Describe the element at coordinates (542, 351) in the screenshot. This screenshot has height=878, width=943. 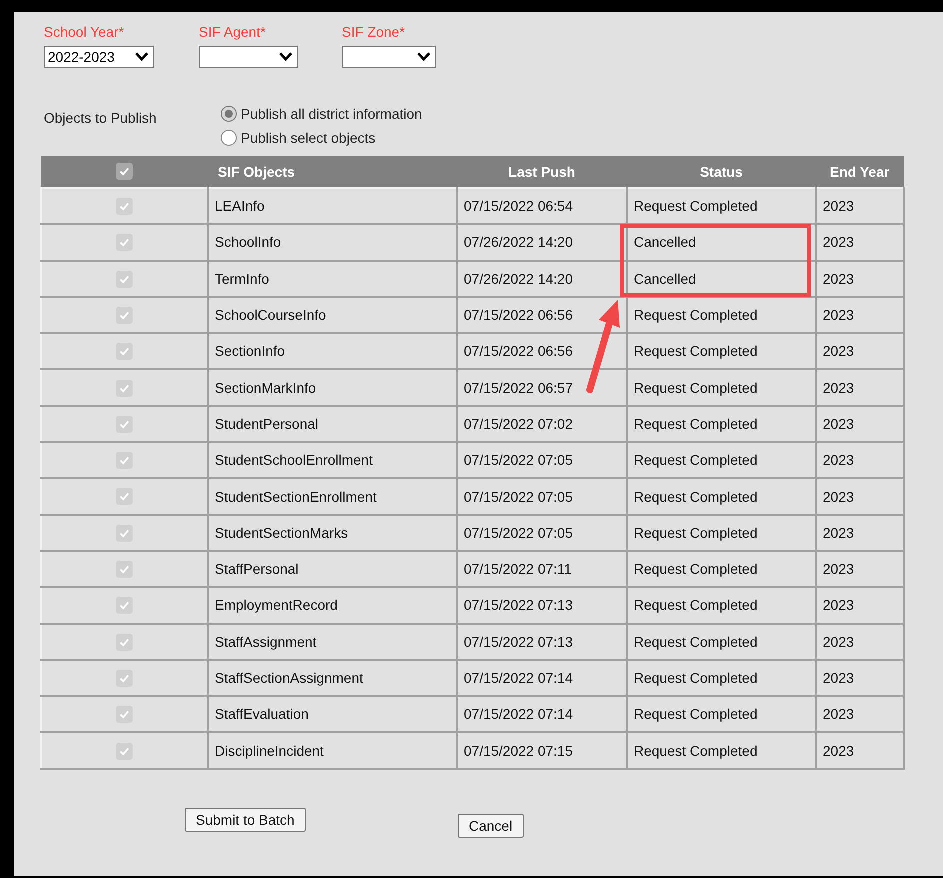
I see `table-cell: 07/15/2022 06:56` at that location.